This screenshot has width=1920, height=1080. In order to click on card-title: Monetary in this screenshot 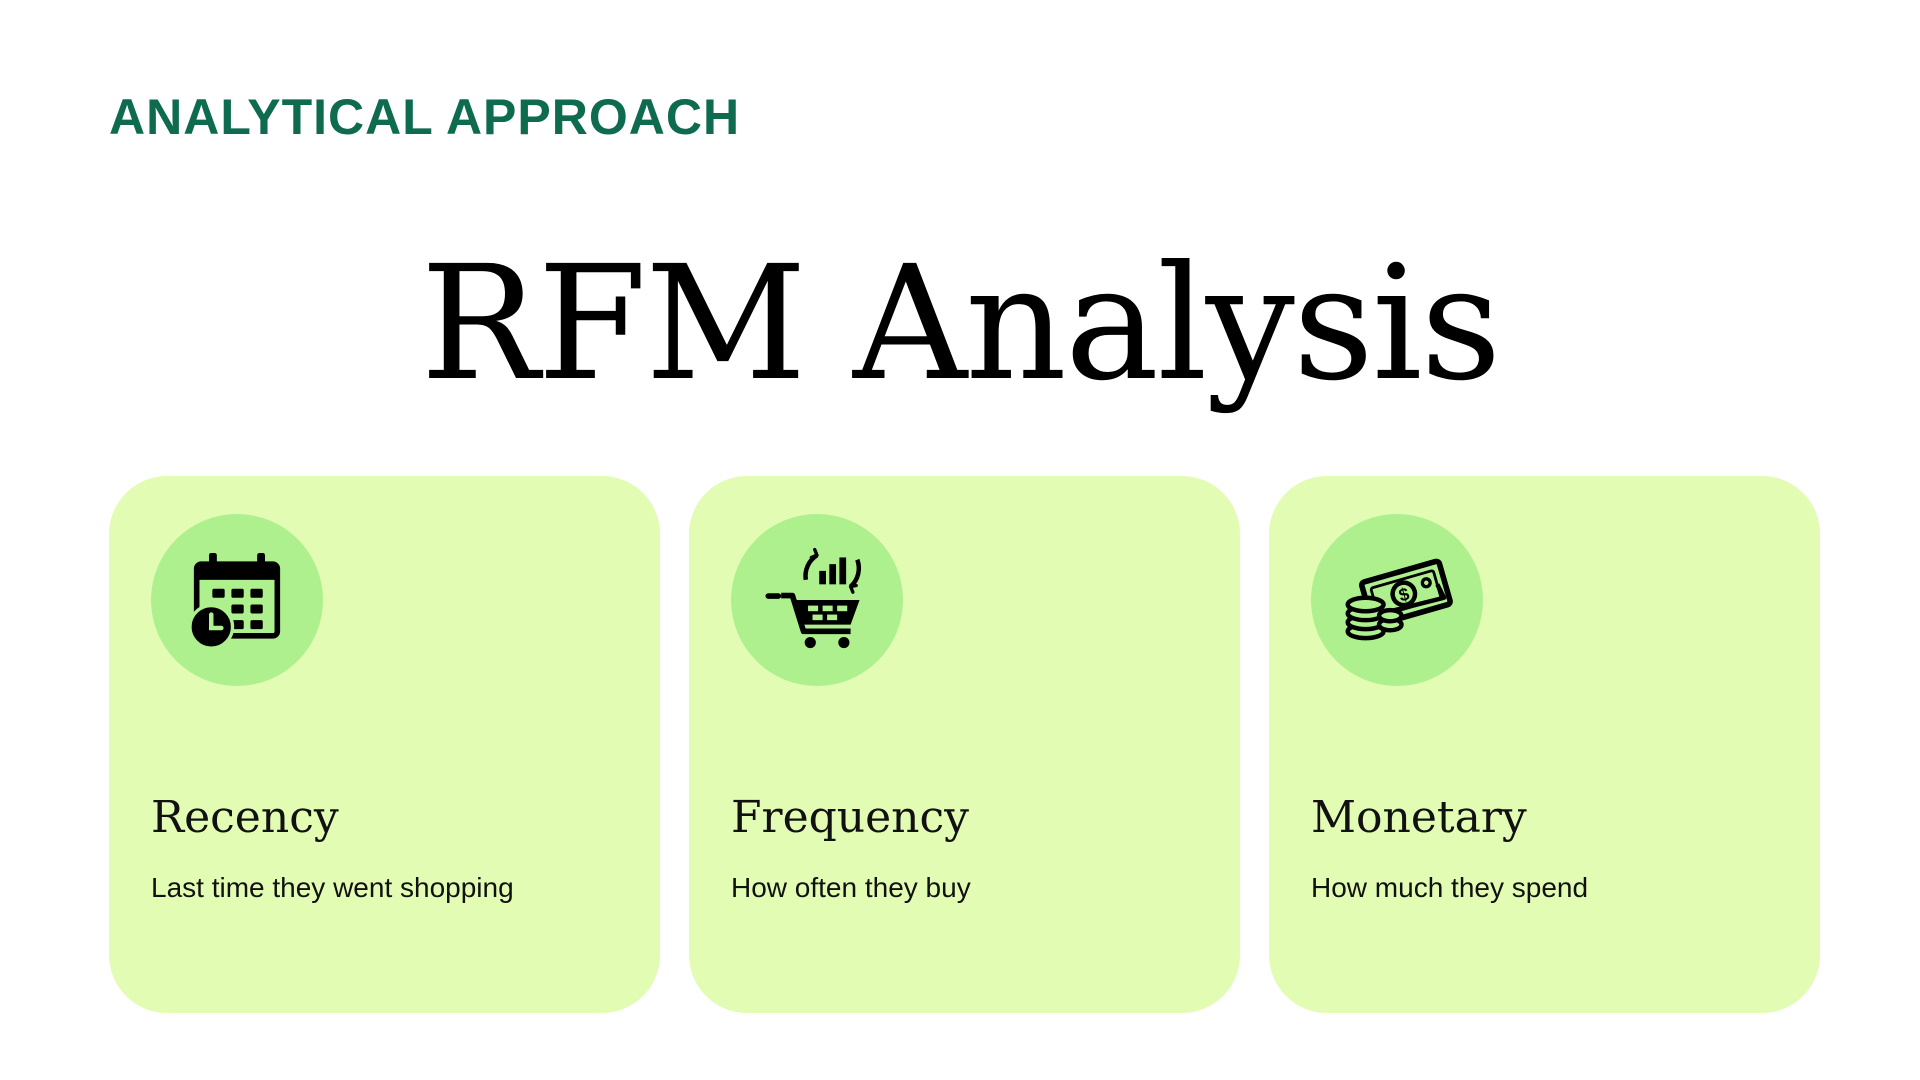, I will do `click(1419, 817)`.